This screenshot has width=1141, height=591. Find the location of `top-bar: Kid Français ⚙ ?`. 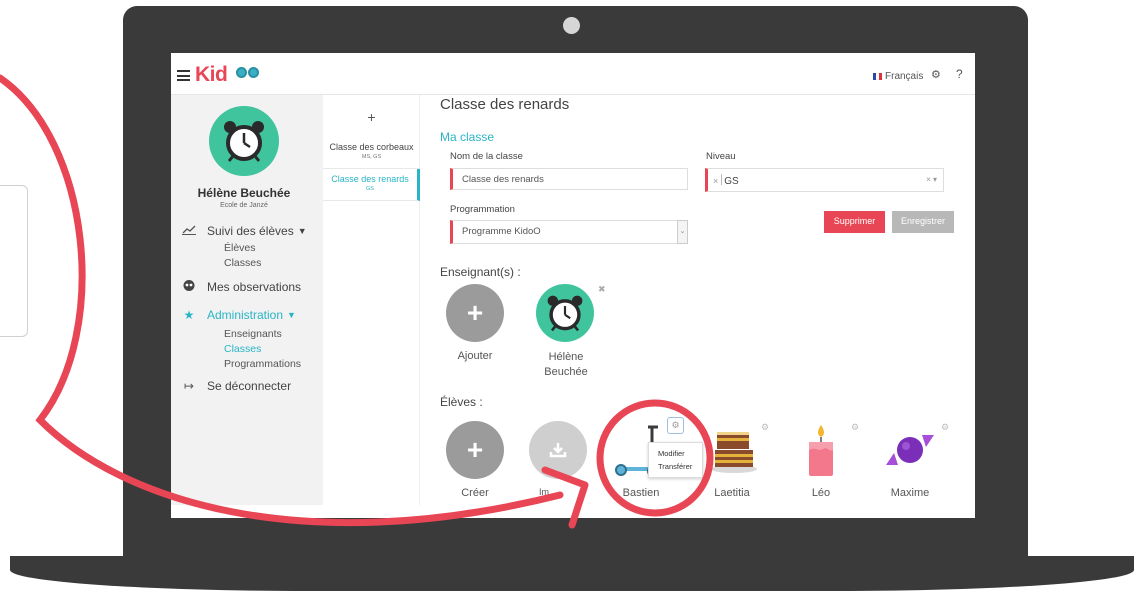

top-bar: Kid Français ⚙ ? is located at coordinates (573, 74).